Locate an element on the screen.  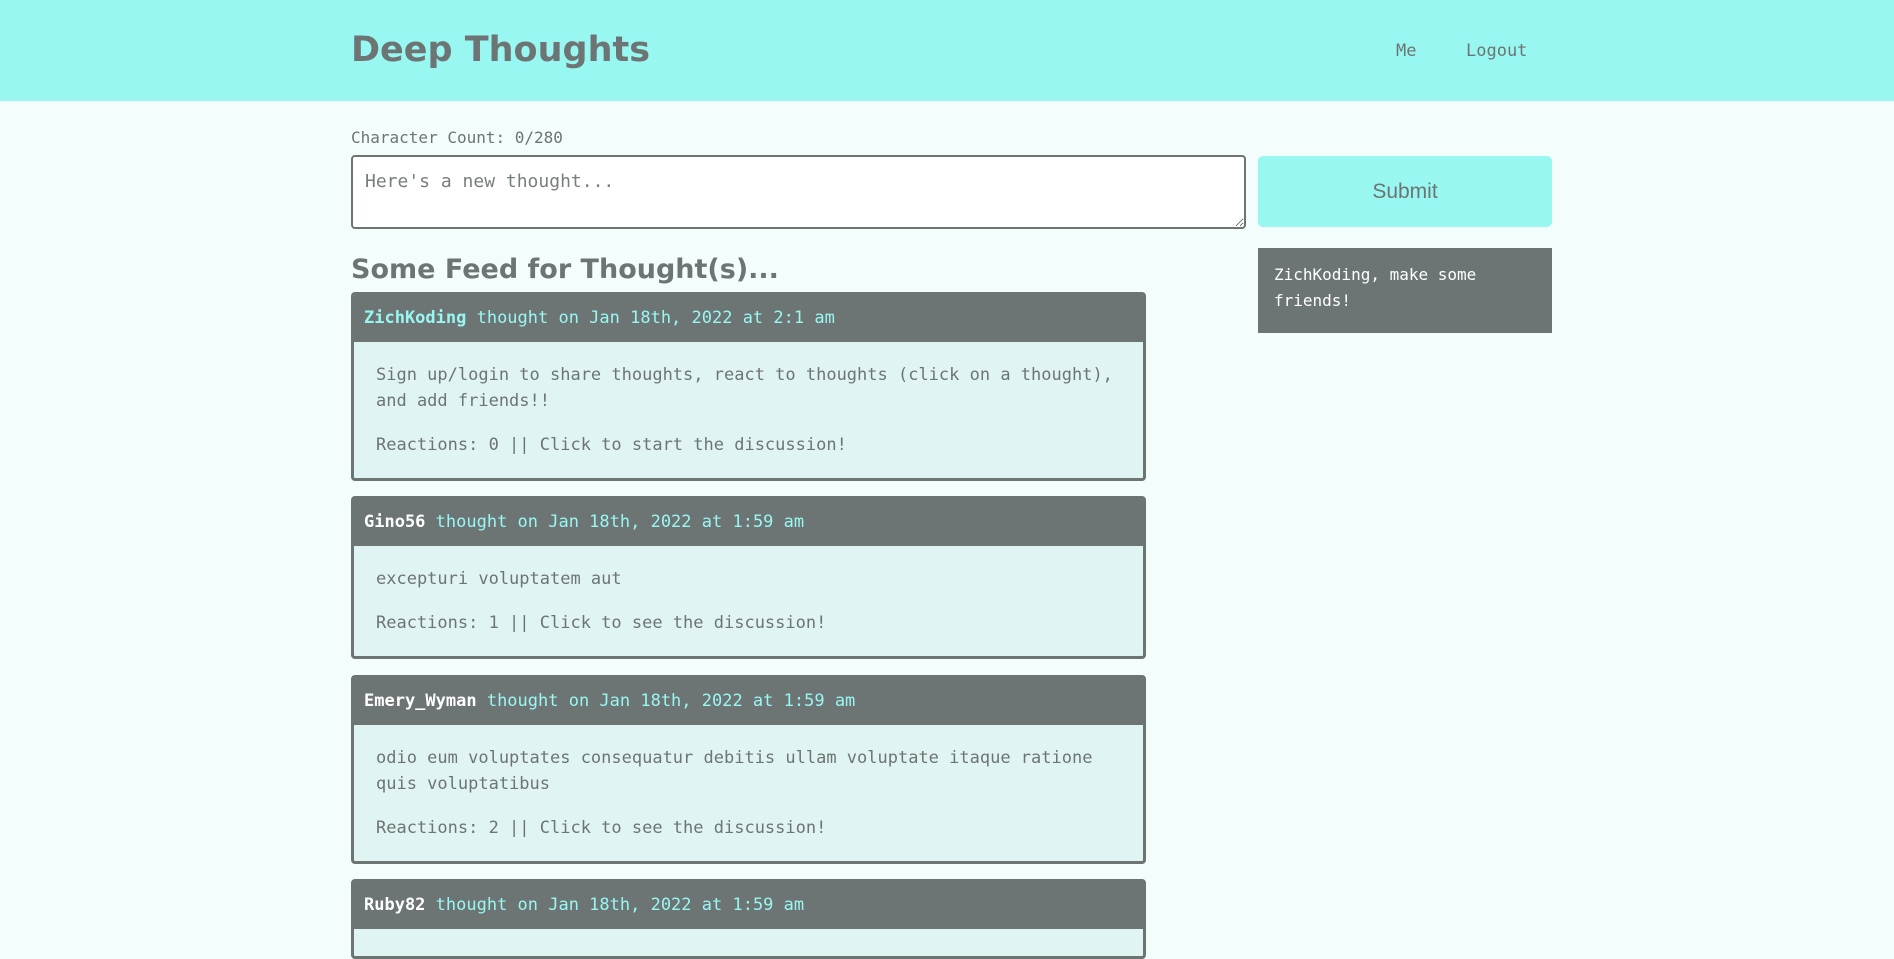
thought-timestamp: thought on Jan 18th, 2022 at 2:1 am is located at coordinates (650, 318).